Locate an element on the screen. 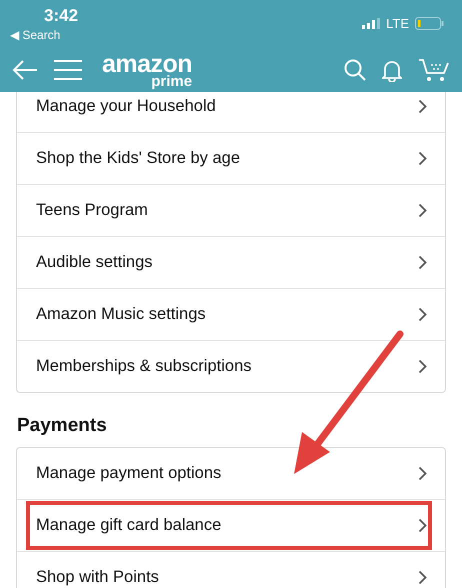  clock-time: 3:42 is located at coordinates (60, 16).